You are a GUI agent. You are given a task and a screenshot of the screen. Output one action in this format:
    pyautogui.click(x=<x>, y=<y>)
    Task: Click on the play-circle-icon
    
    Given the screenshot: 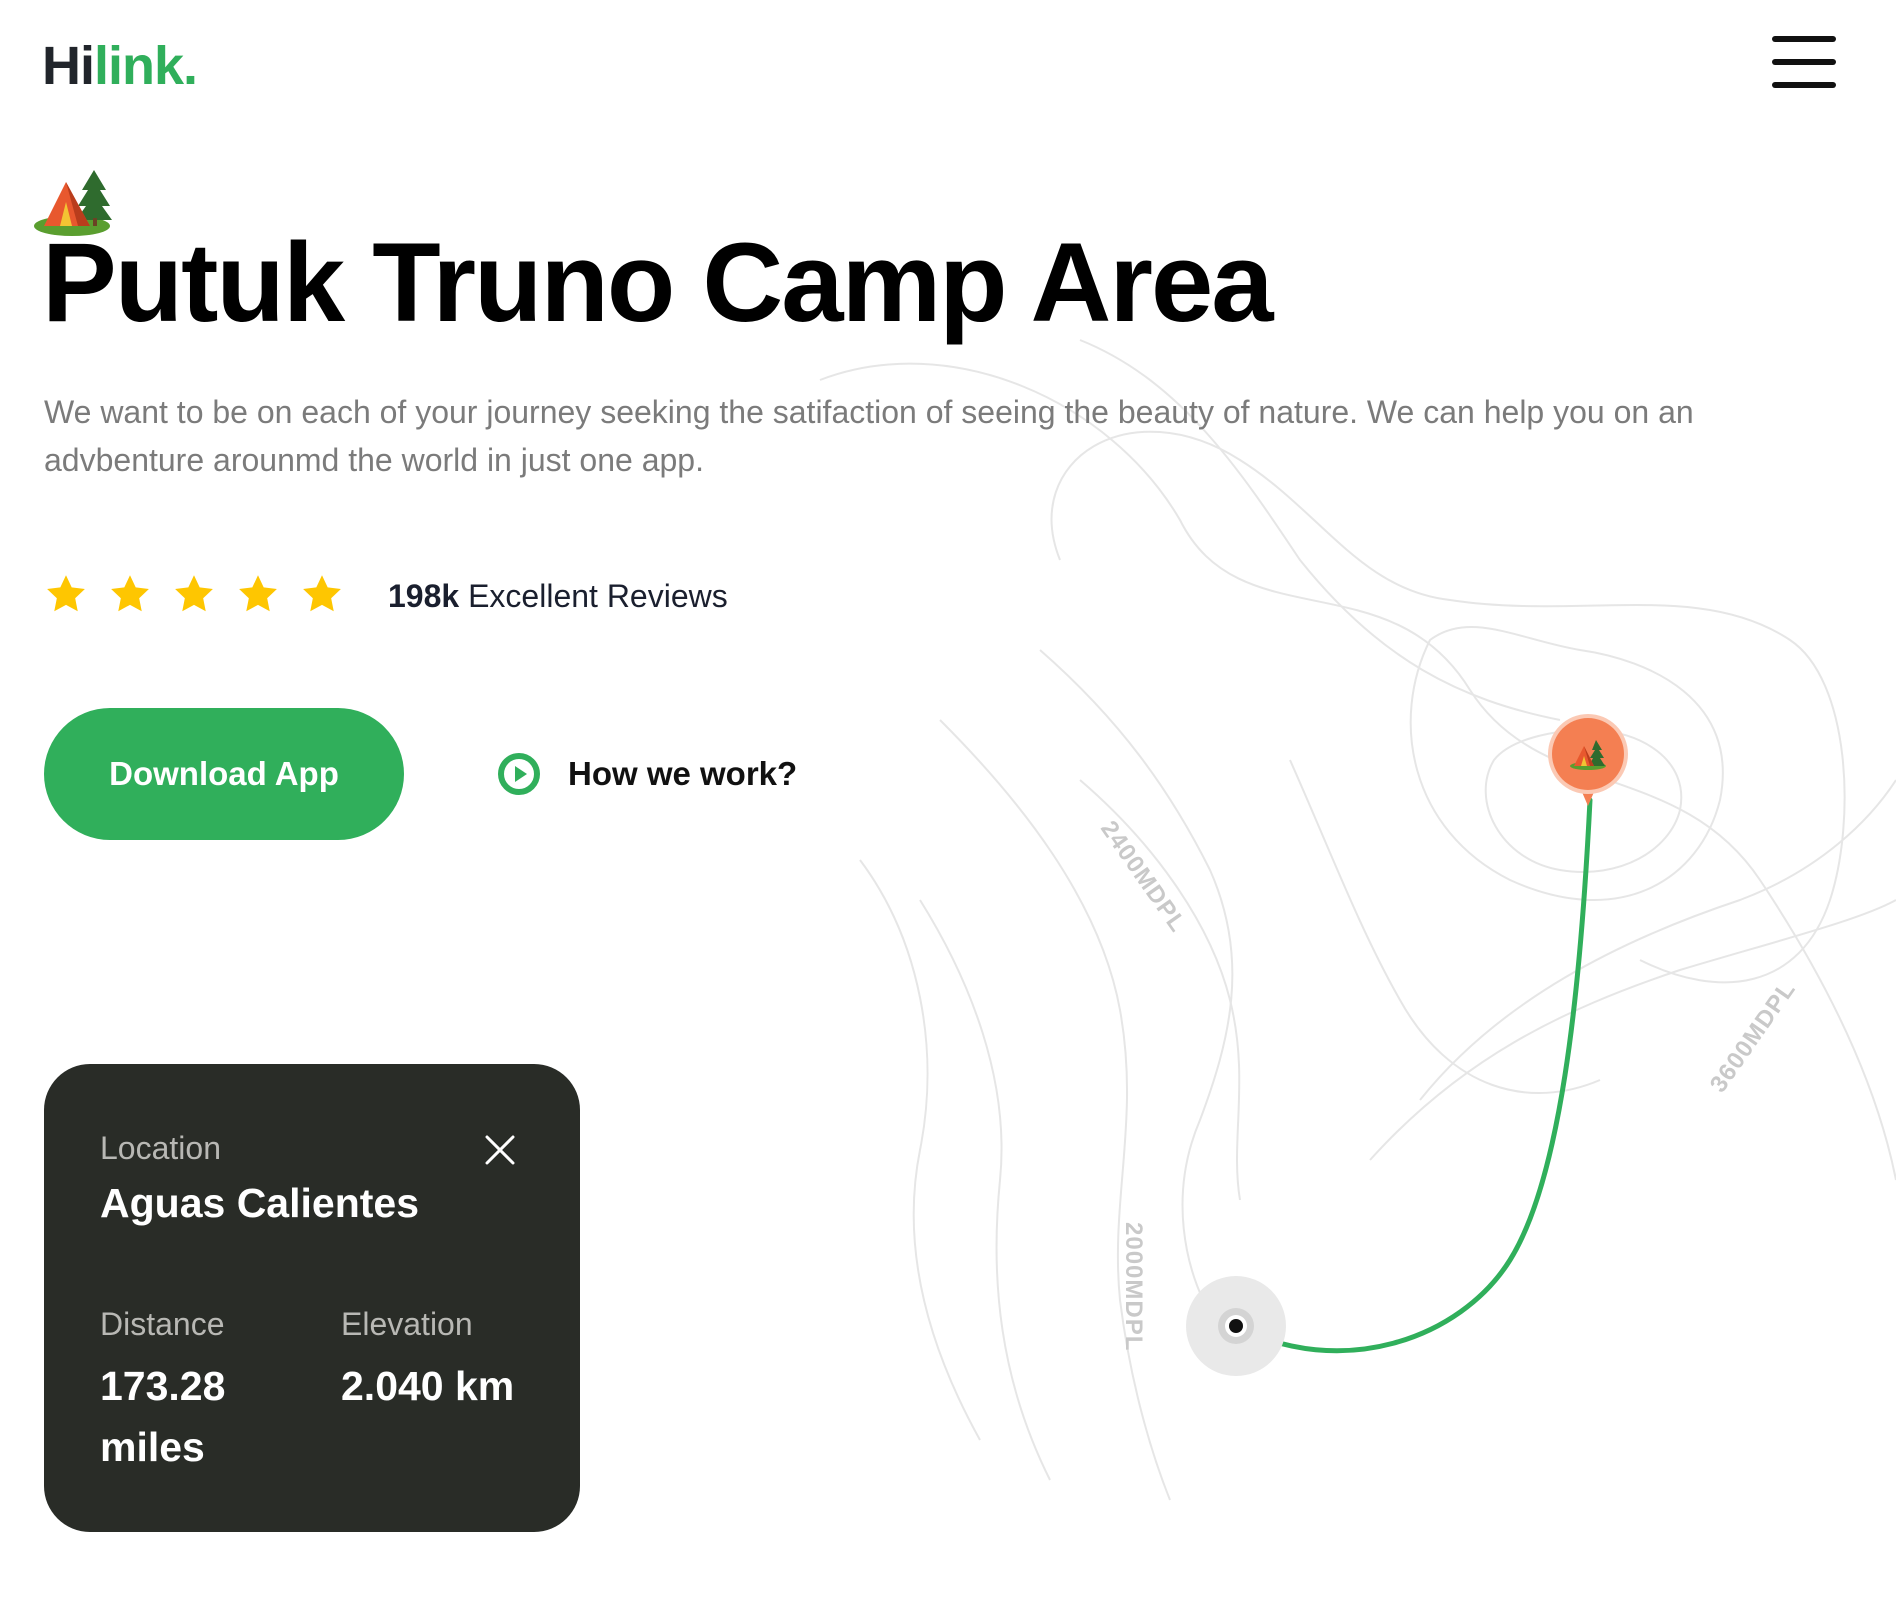 What is the action you would take?
    pyautogui.click(x=519, y=774)
    